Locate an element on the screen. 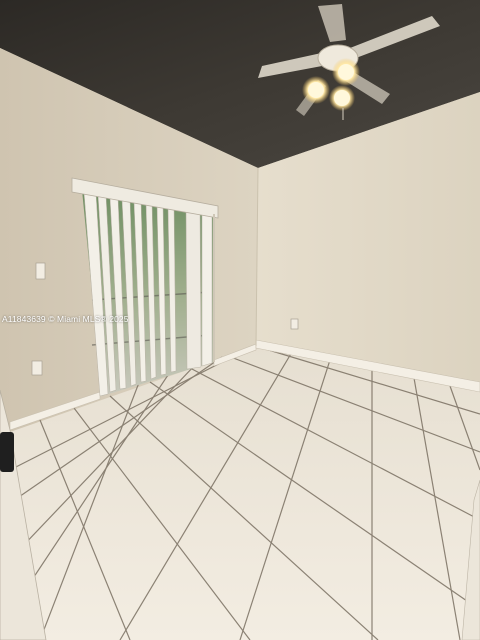 Image resolution: width=480 pixels, height=640 pixels. mls-watermark: A11843639 © Miami MLS® 2025 is located at coordinates (65, 319).